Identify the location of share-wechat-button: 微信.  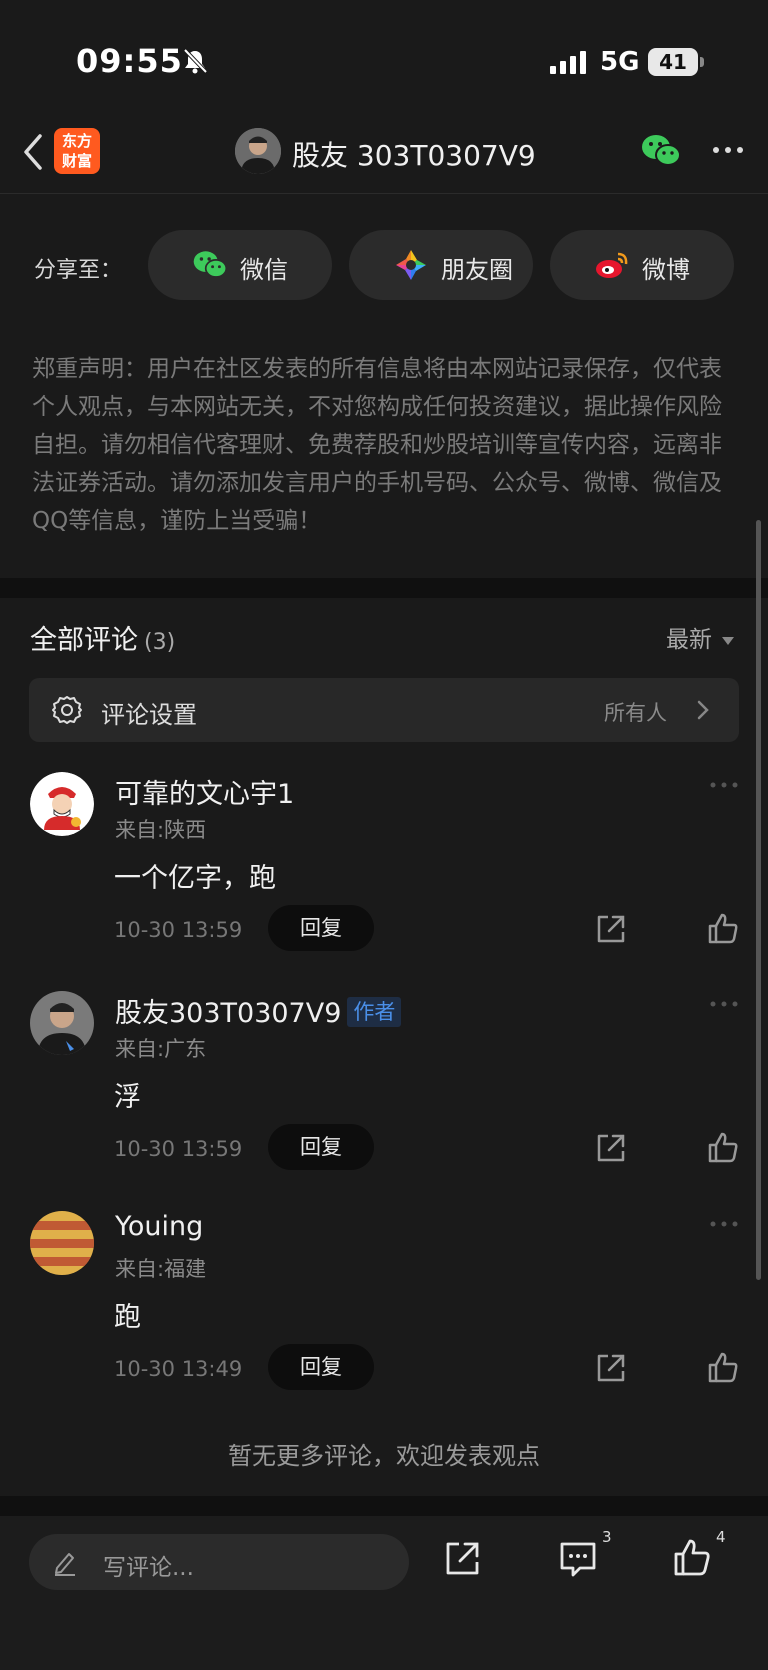
(240, 265).